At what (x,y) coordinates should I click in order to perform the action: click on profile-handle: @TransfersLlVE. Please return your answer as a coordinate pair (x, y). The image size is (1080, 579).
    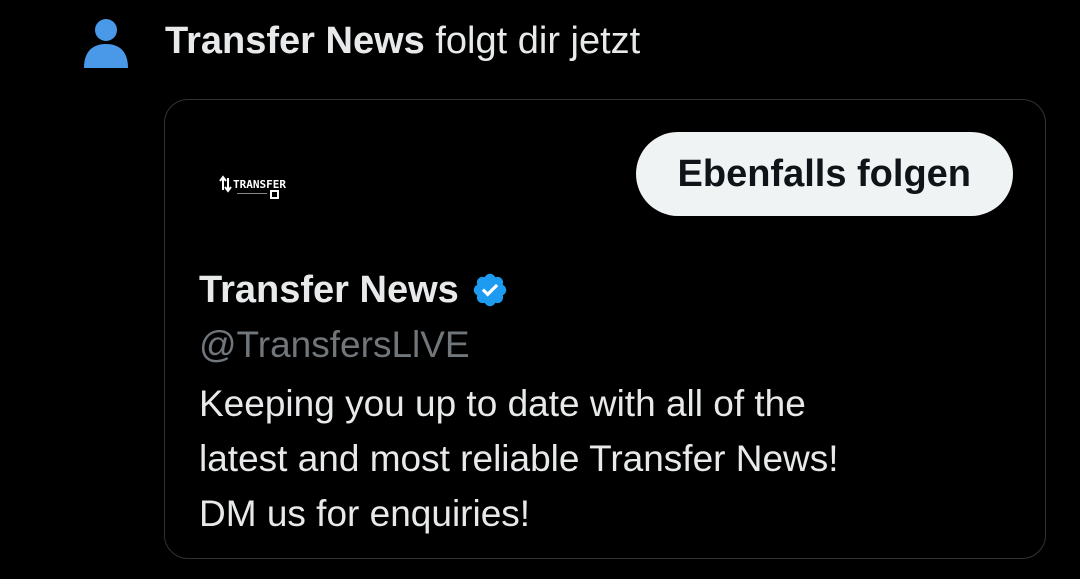
    Looking at the image, I should click on (334, 344).